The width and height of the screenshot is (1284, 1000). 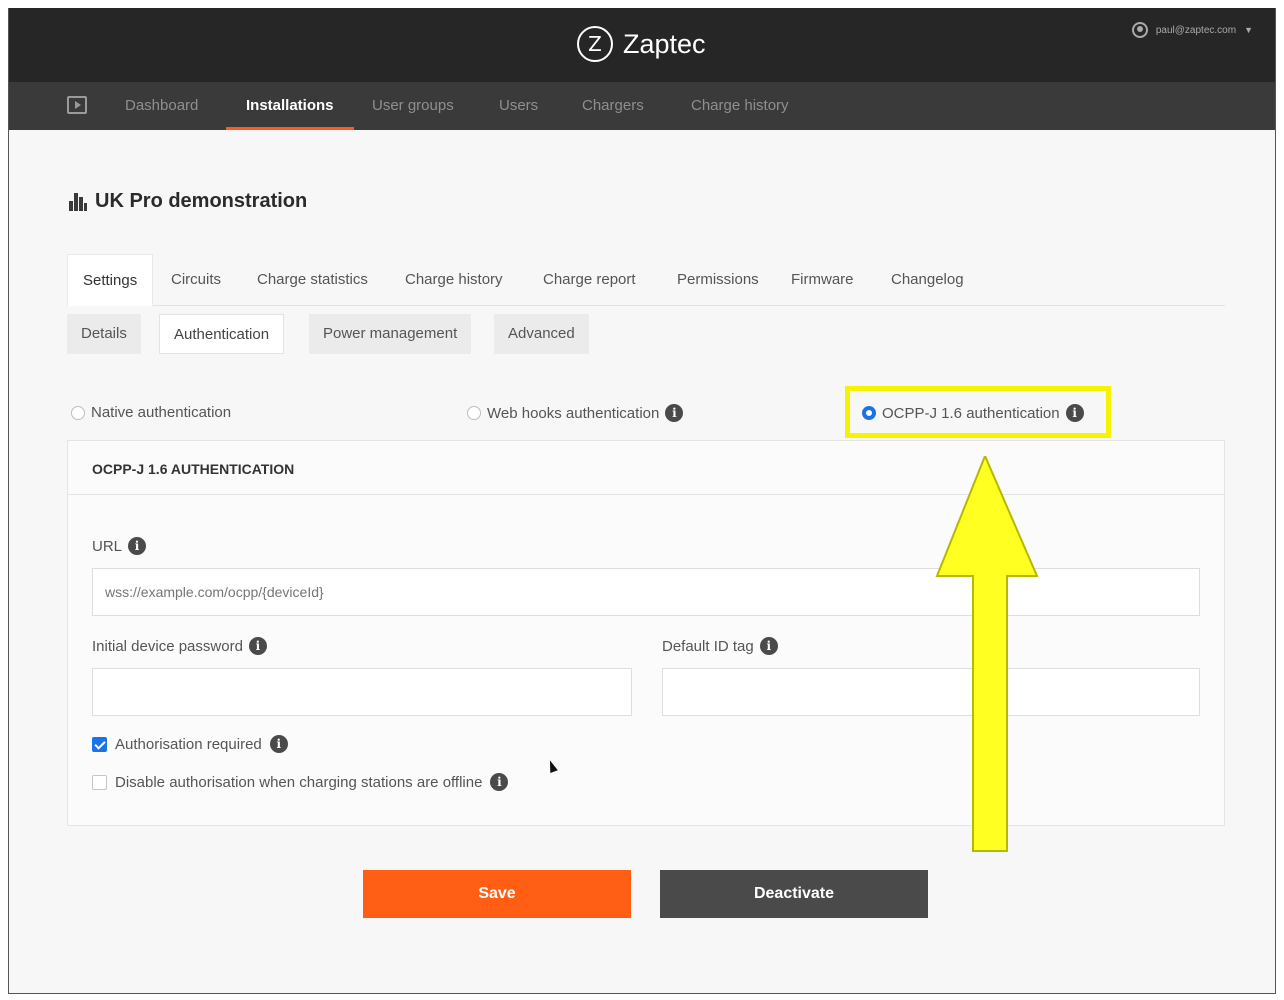 I want to click on subtab-advanced: Advanced, so click(x=541, y=334).